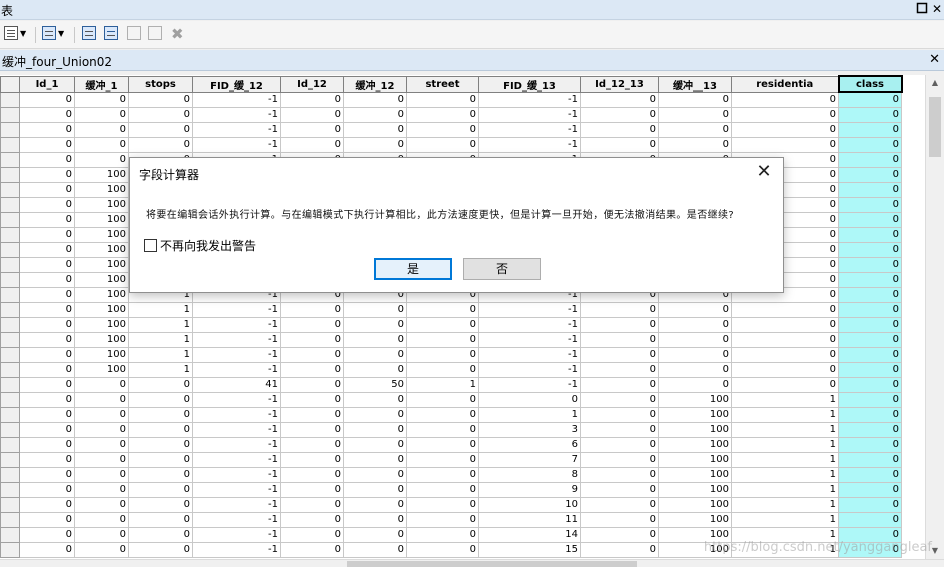  Describe the element at coordinates (870, 84) in the screenshot. I see `column-header: class` at that location.